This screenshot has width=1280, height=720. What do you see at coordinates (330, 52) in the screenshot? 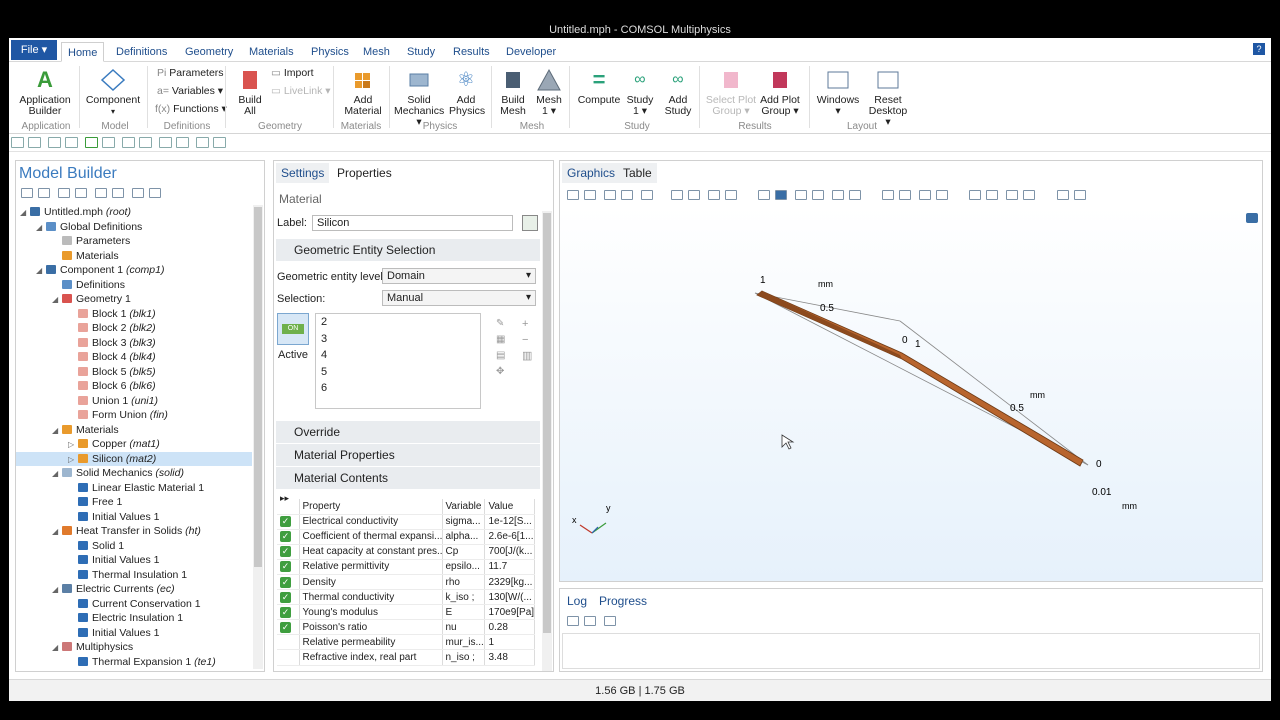
I see `tab-physics: Physics` at bounding box center [330, 52].